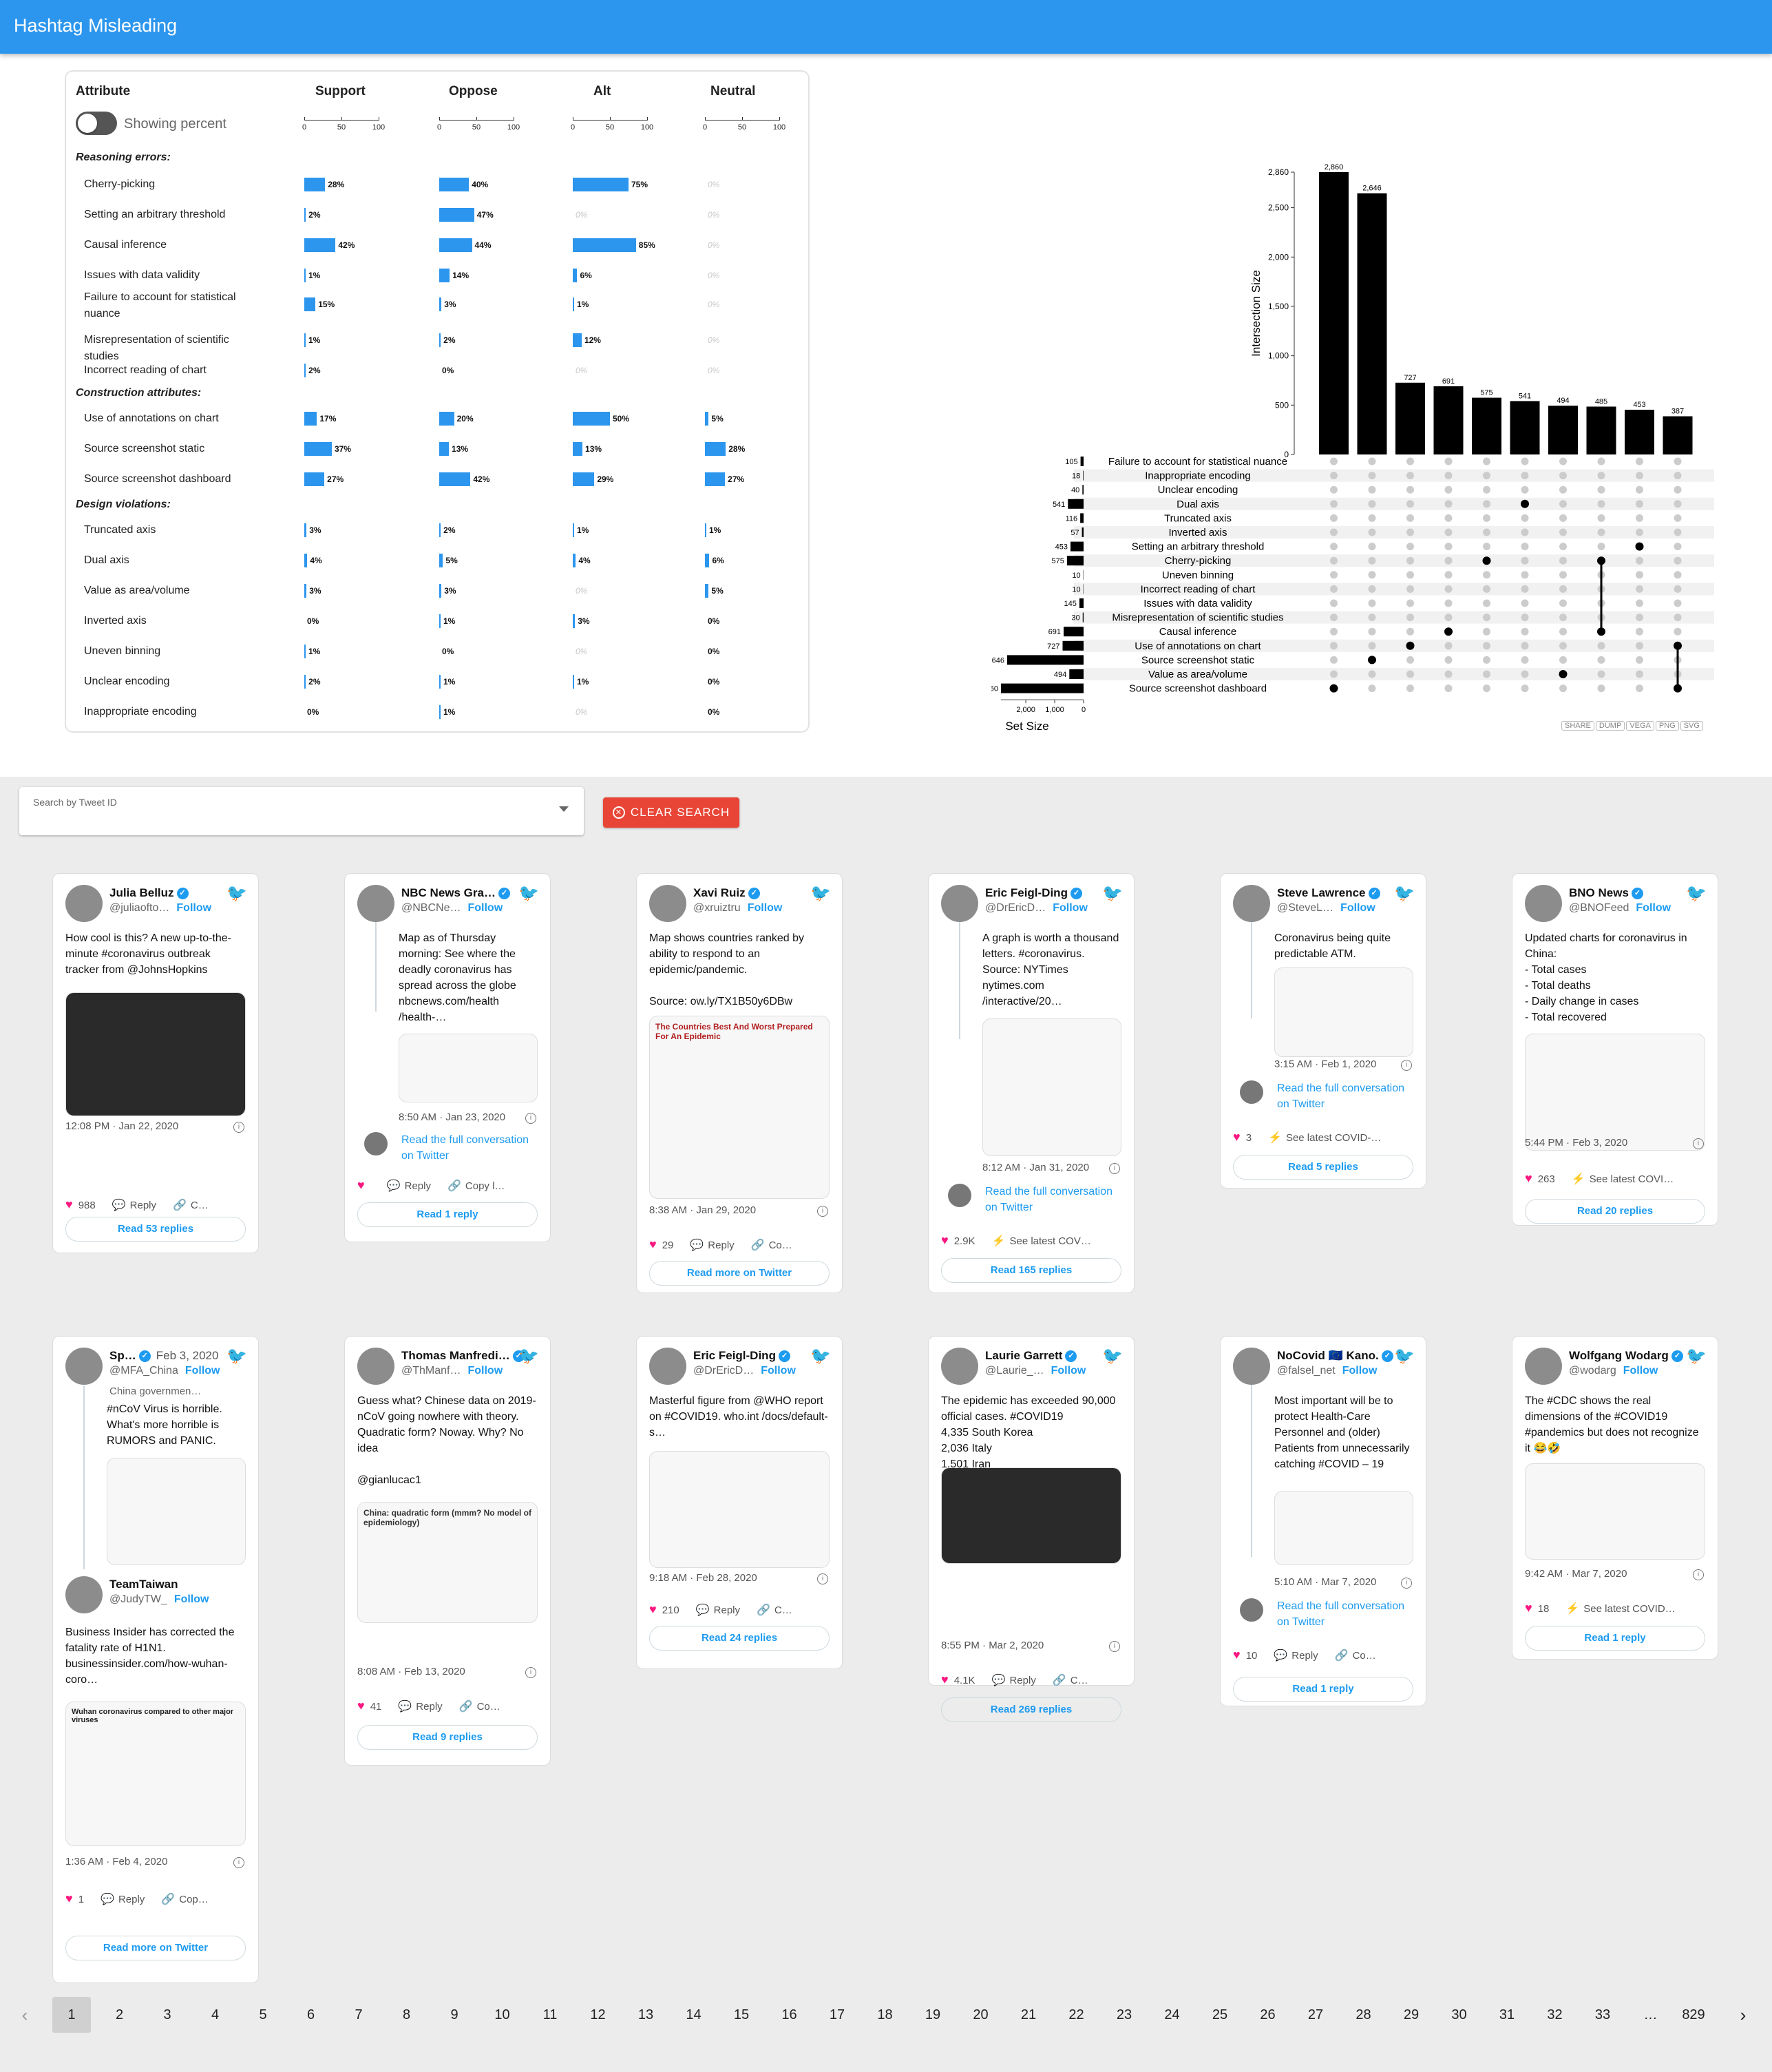  What do you see at coordinates (550, 2015) in the screenshot?
I see `page-button: 11` at bounding box center [550, 2015].